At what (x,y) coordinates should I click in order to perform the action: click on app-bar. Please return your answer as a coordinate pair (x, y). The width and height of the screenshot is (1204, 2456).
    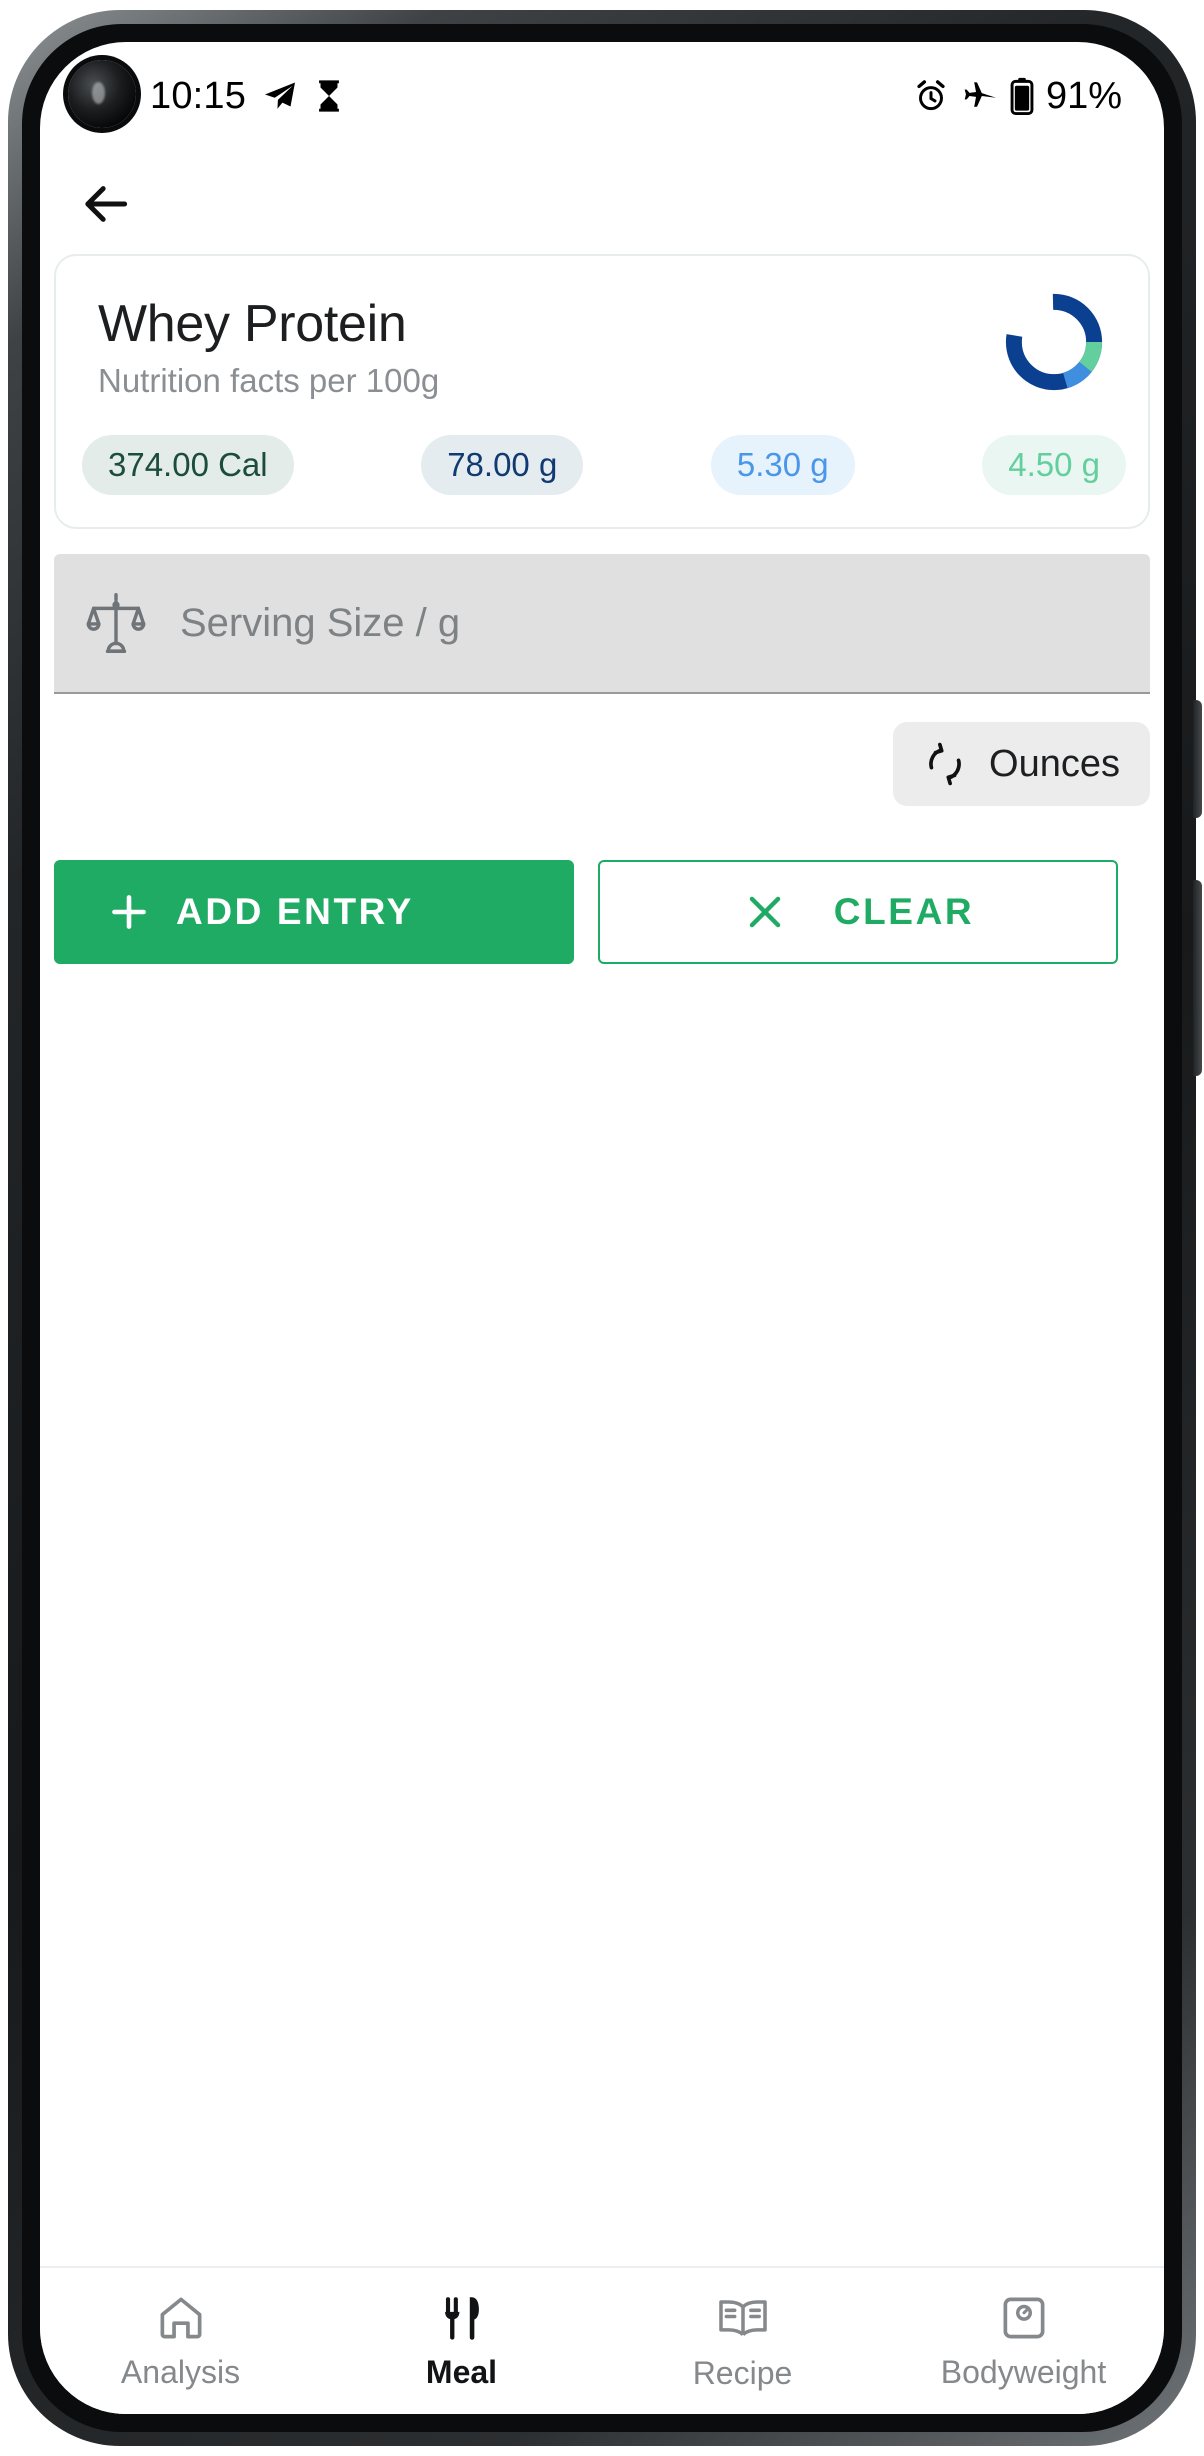
    Looking at the image, I should click on (602, 205).